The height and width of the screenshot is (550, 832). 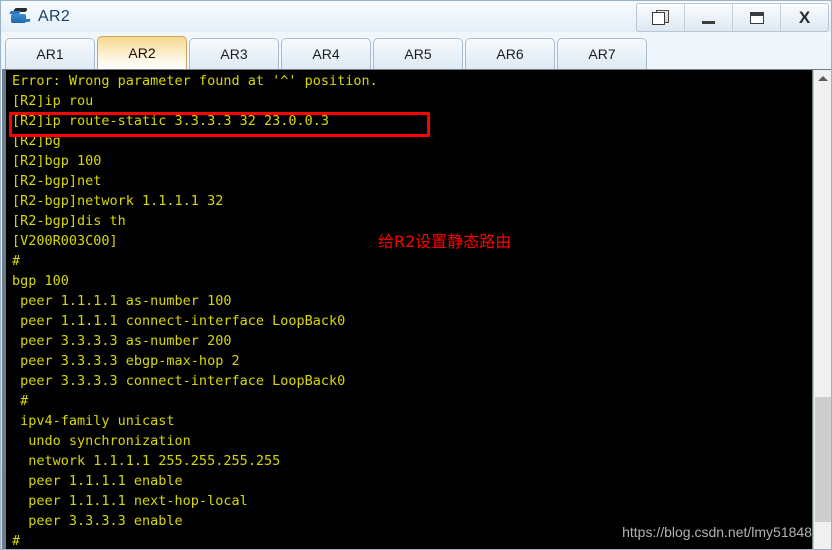 I want to click on tab-ar1: AR1, so click(x=50, y=53).